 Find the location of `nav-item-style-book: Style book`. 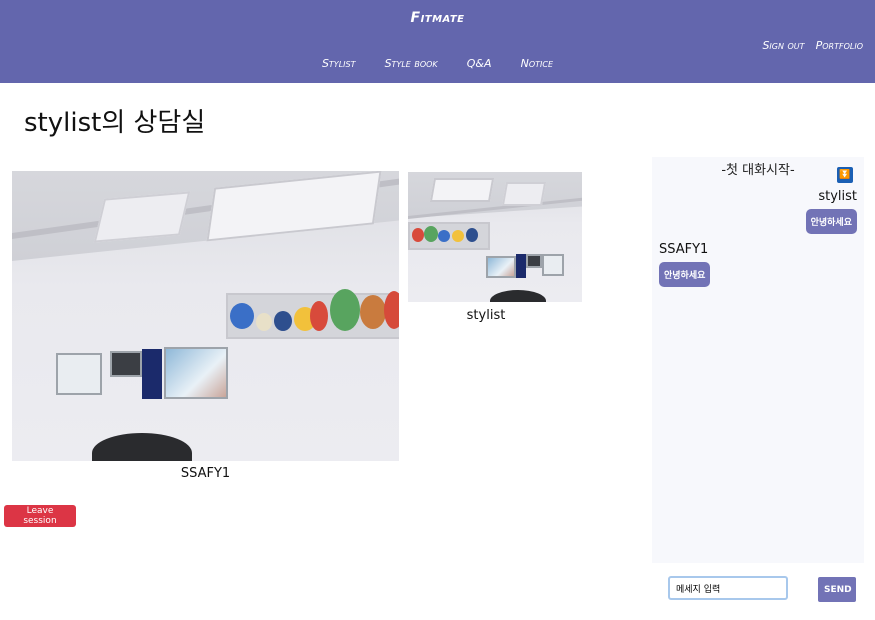

nav-item-style-book: Style book is located at coordinates (411, 63).